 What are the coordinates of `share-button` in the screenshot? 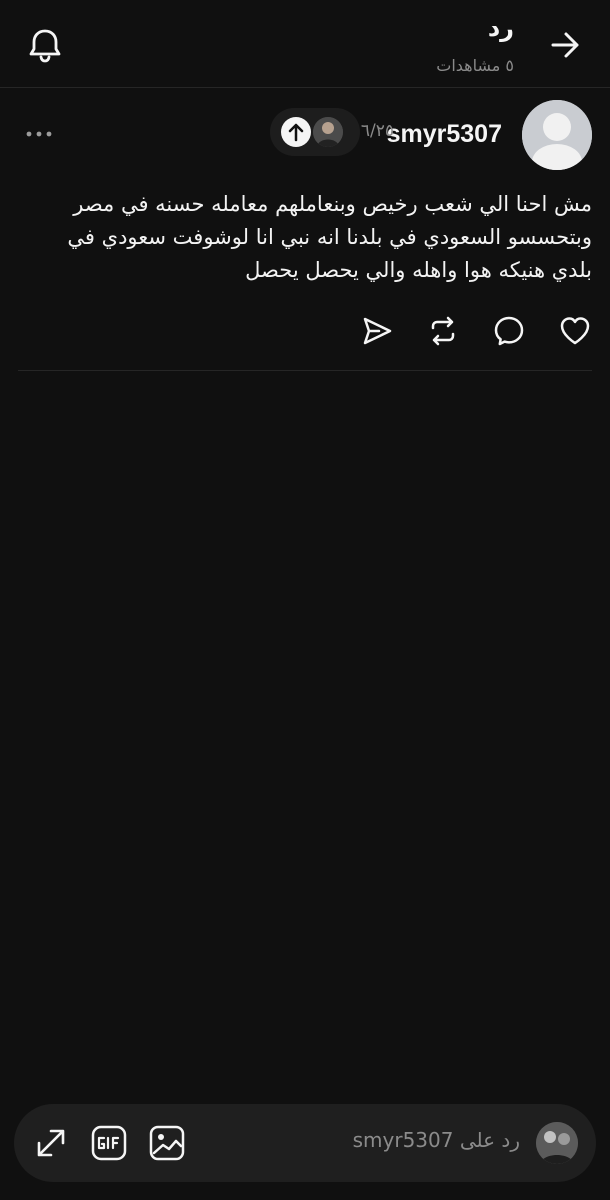 It's located at (377, 331).